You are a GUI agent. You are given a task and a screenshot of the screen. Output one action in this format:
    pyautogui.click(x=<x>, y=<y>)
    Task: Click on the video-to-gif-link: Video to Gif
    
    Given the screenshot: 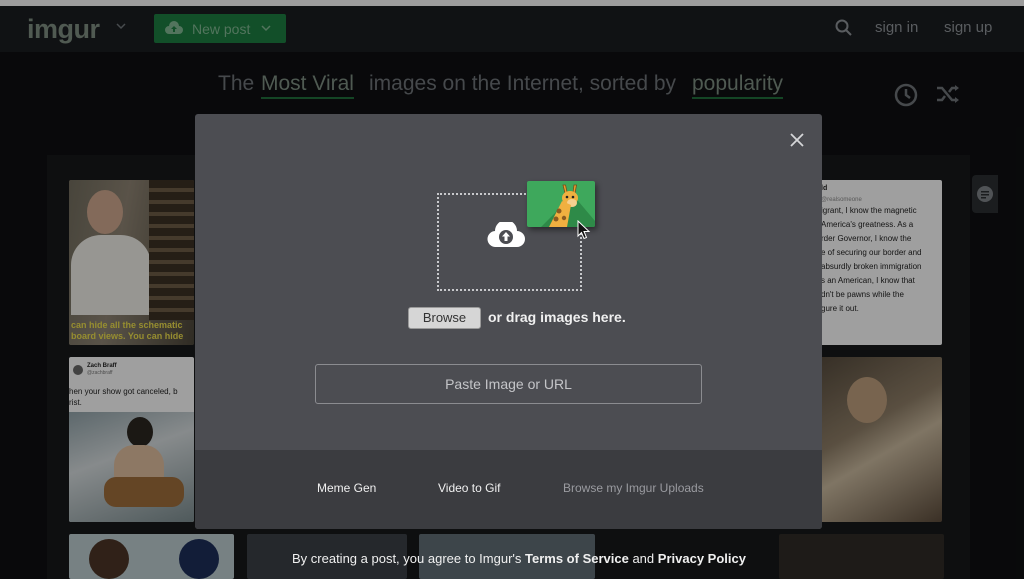 What is the action you would take?
    pyautogui.click(x=469, y=488)
    